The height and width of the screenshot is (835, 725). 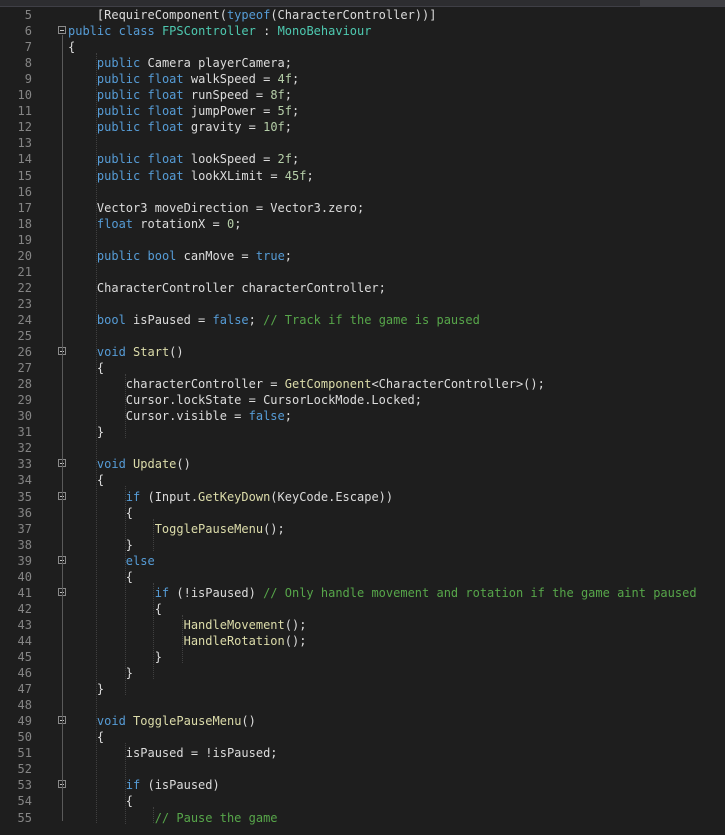 I want to click on code-line: 10 public float runSpeed = 8f;, so click(x=362, y=95).